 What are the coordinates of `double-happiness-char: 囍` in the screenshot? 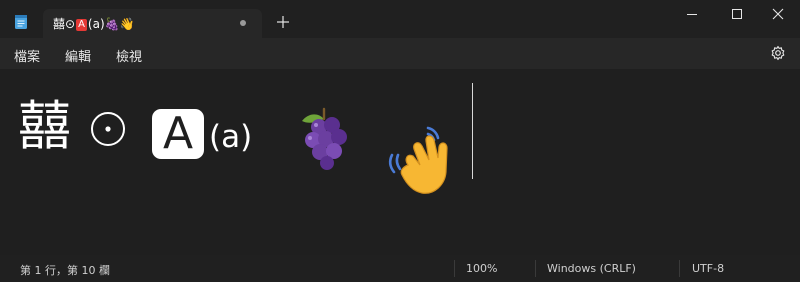 It's located at (44, 126).